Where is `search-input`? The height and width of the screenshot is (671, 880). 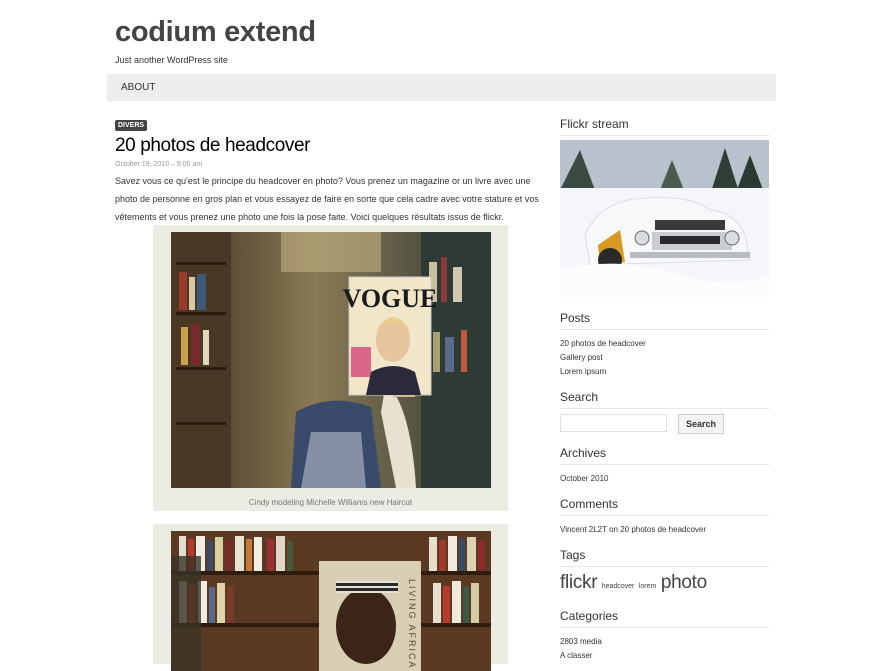 search-input is located at coordinates (613, 423).